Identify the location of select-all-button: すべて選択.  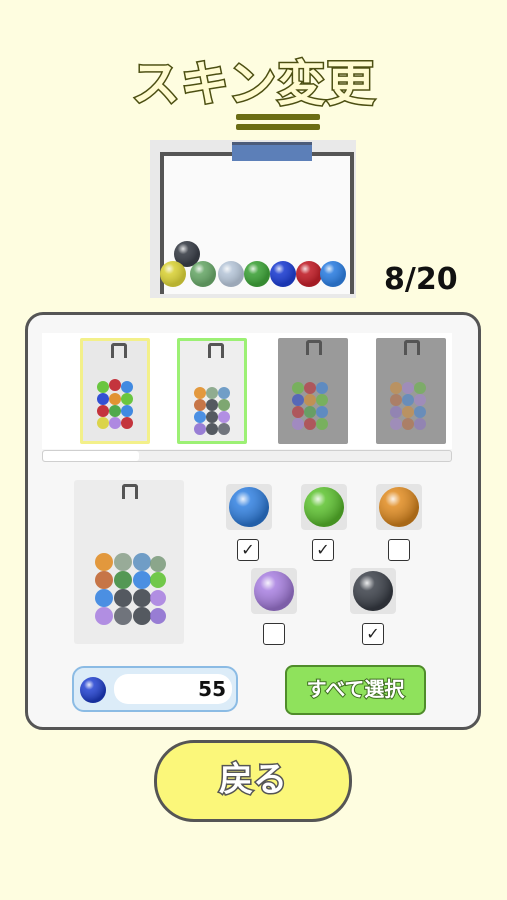
(355, 690).